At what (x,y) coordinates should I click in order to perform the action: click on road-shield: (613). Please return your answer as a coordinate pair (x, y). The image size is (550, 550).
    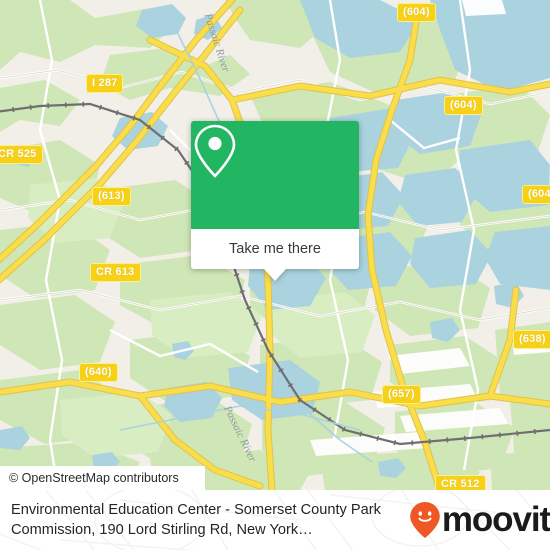
    Looking at the image, I should click on (111, 196).